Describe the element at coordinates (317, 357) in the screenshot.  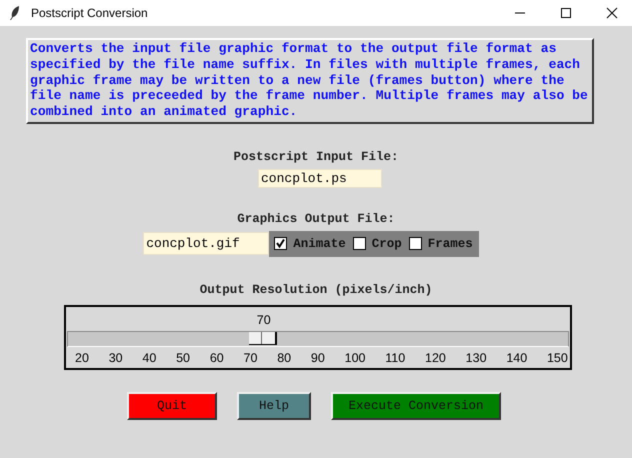
I see `tick-label: 90` at that location.